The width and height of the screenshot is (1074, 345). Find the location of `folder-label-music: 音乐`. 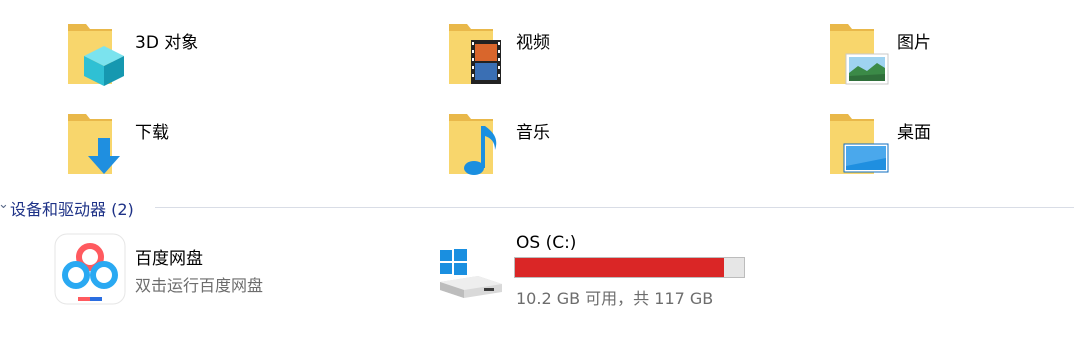

folder-label-music: 音乐 is located at coordinates (533, 133).